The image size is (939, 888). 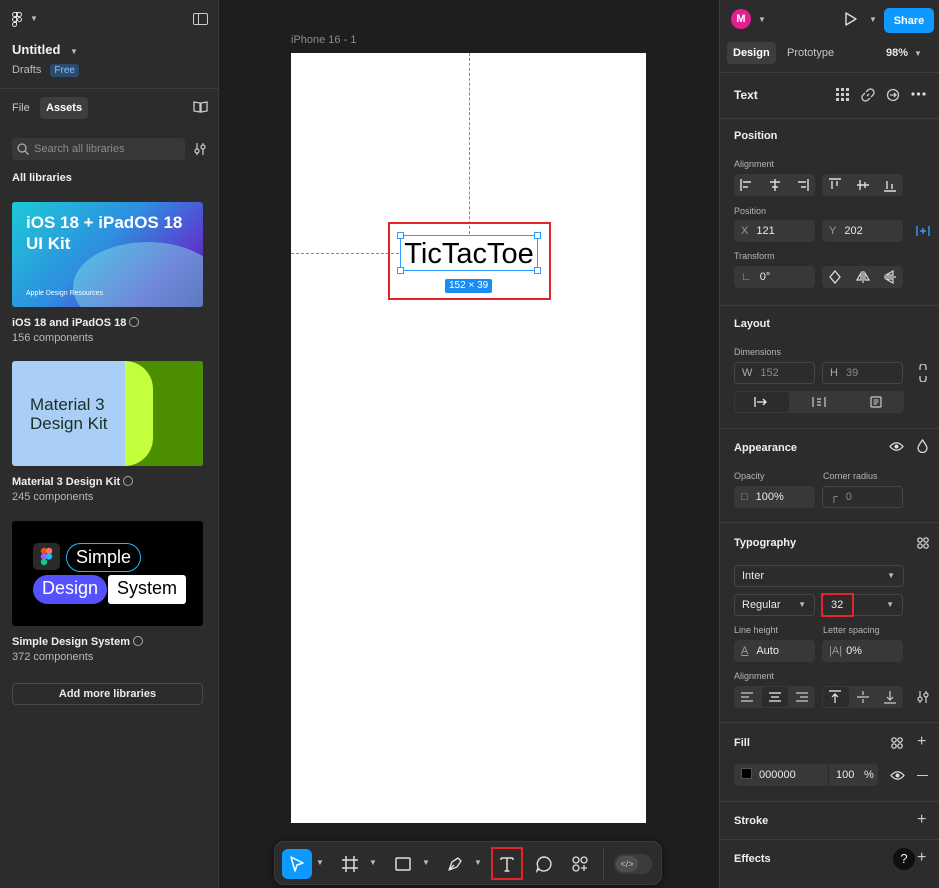 I want to click on library-name-text: Simple Design System, so click(x=71, y=642).